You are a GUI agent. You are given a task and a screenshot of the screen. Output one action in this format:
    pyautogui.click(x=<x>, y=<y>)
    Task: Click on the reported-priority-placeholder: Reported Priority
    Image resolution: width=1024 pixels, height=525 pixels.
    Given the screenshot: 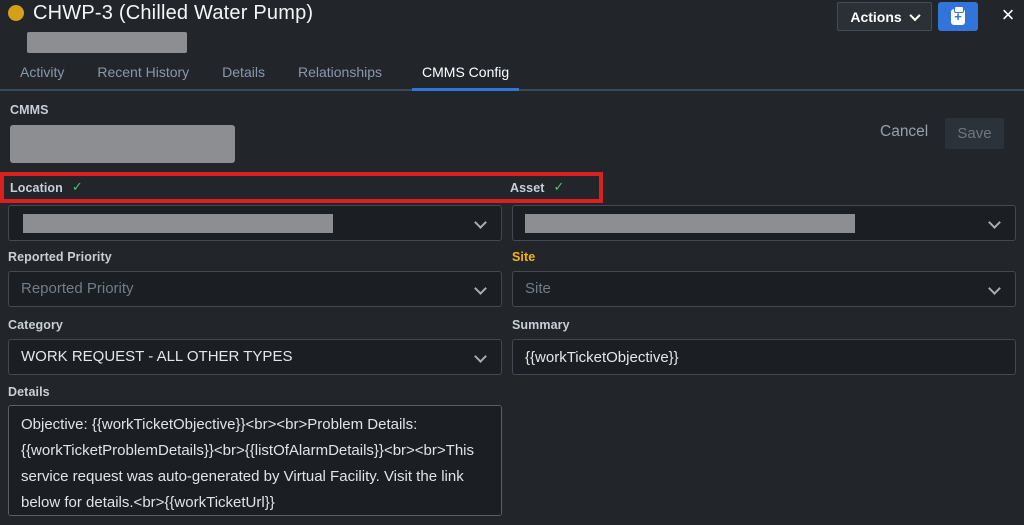 What is the action you would take?
    pyautogui.click(x=77, y=288)
    